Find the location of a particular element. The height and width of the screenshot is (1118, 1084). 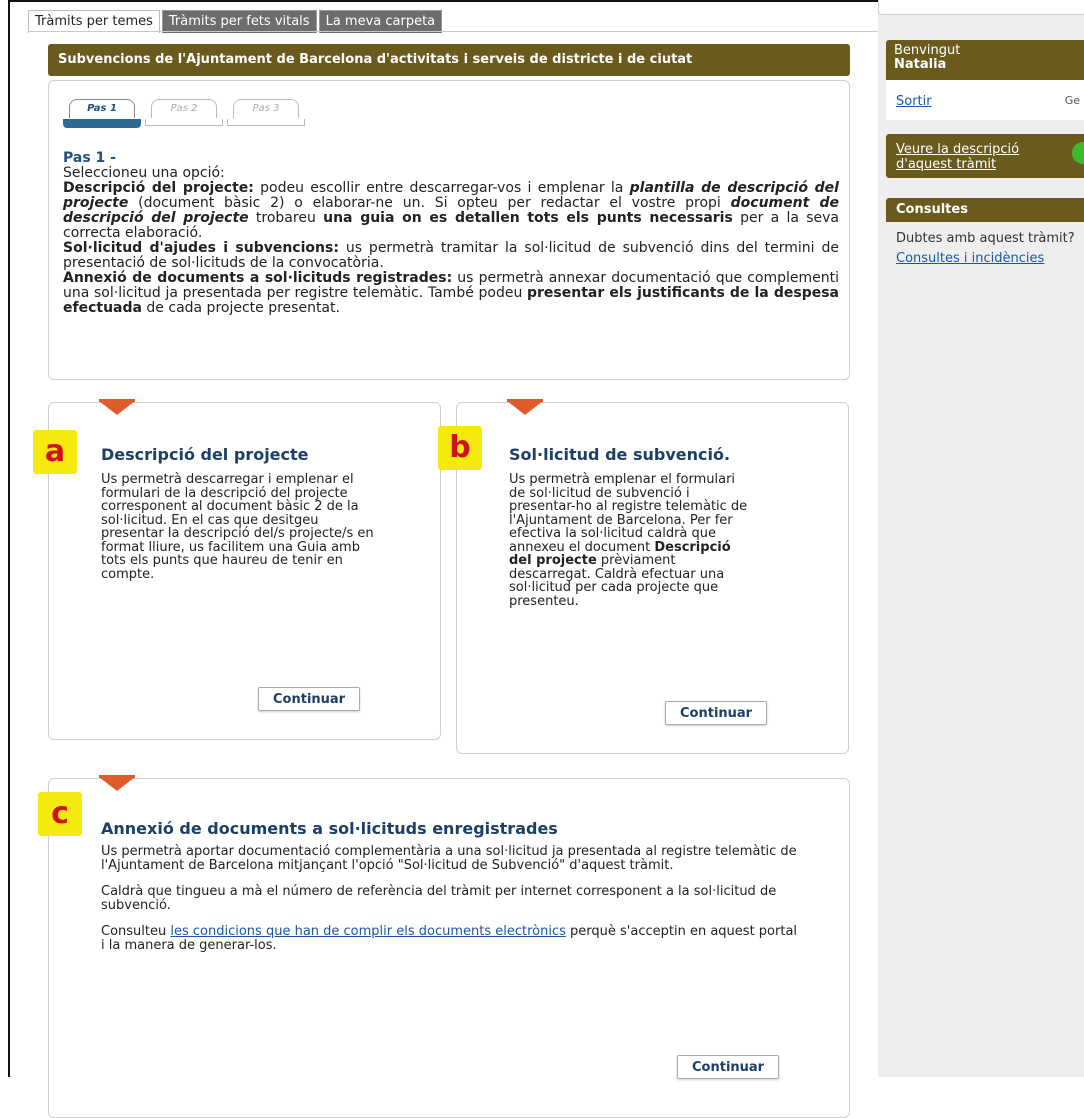

logout-box: Sortir Ge is located at coordinates (985, 100).